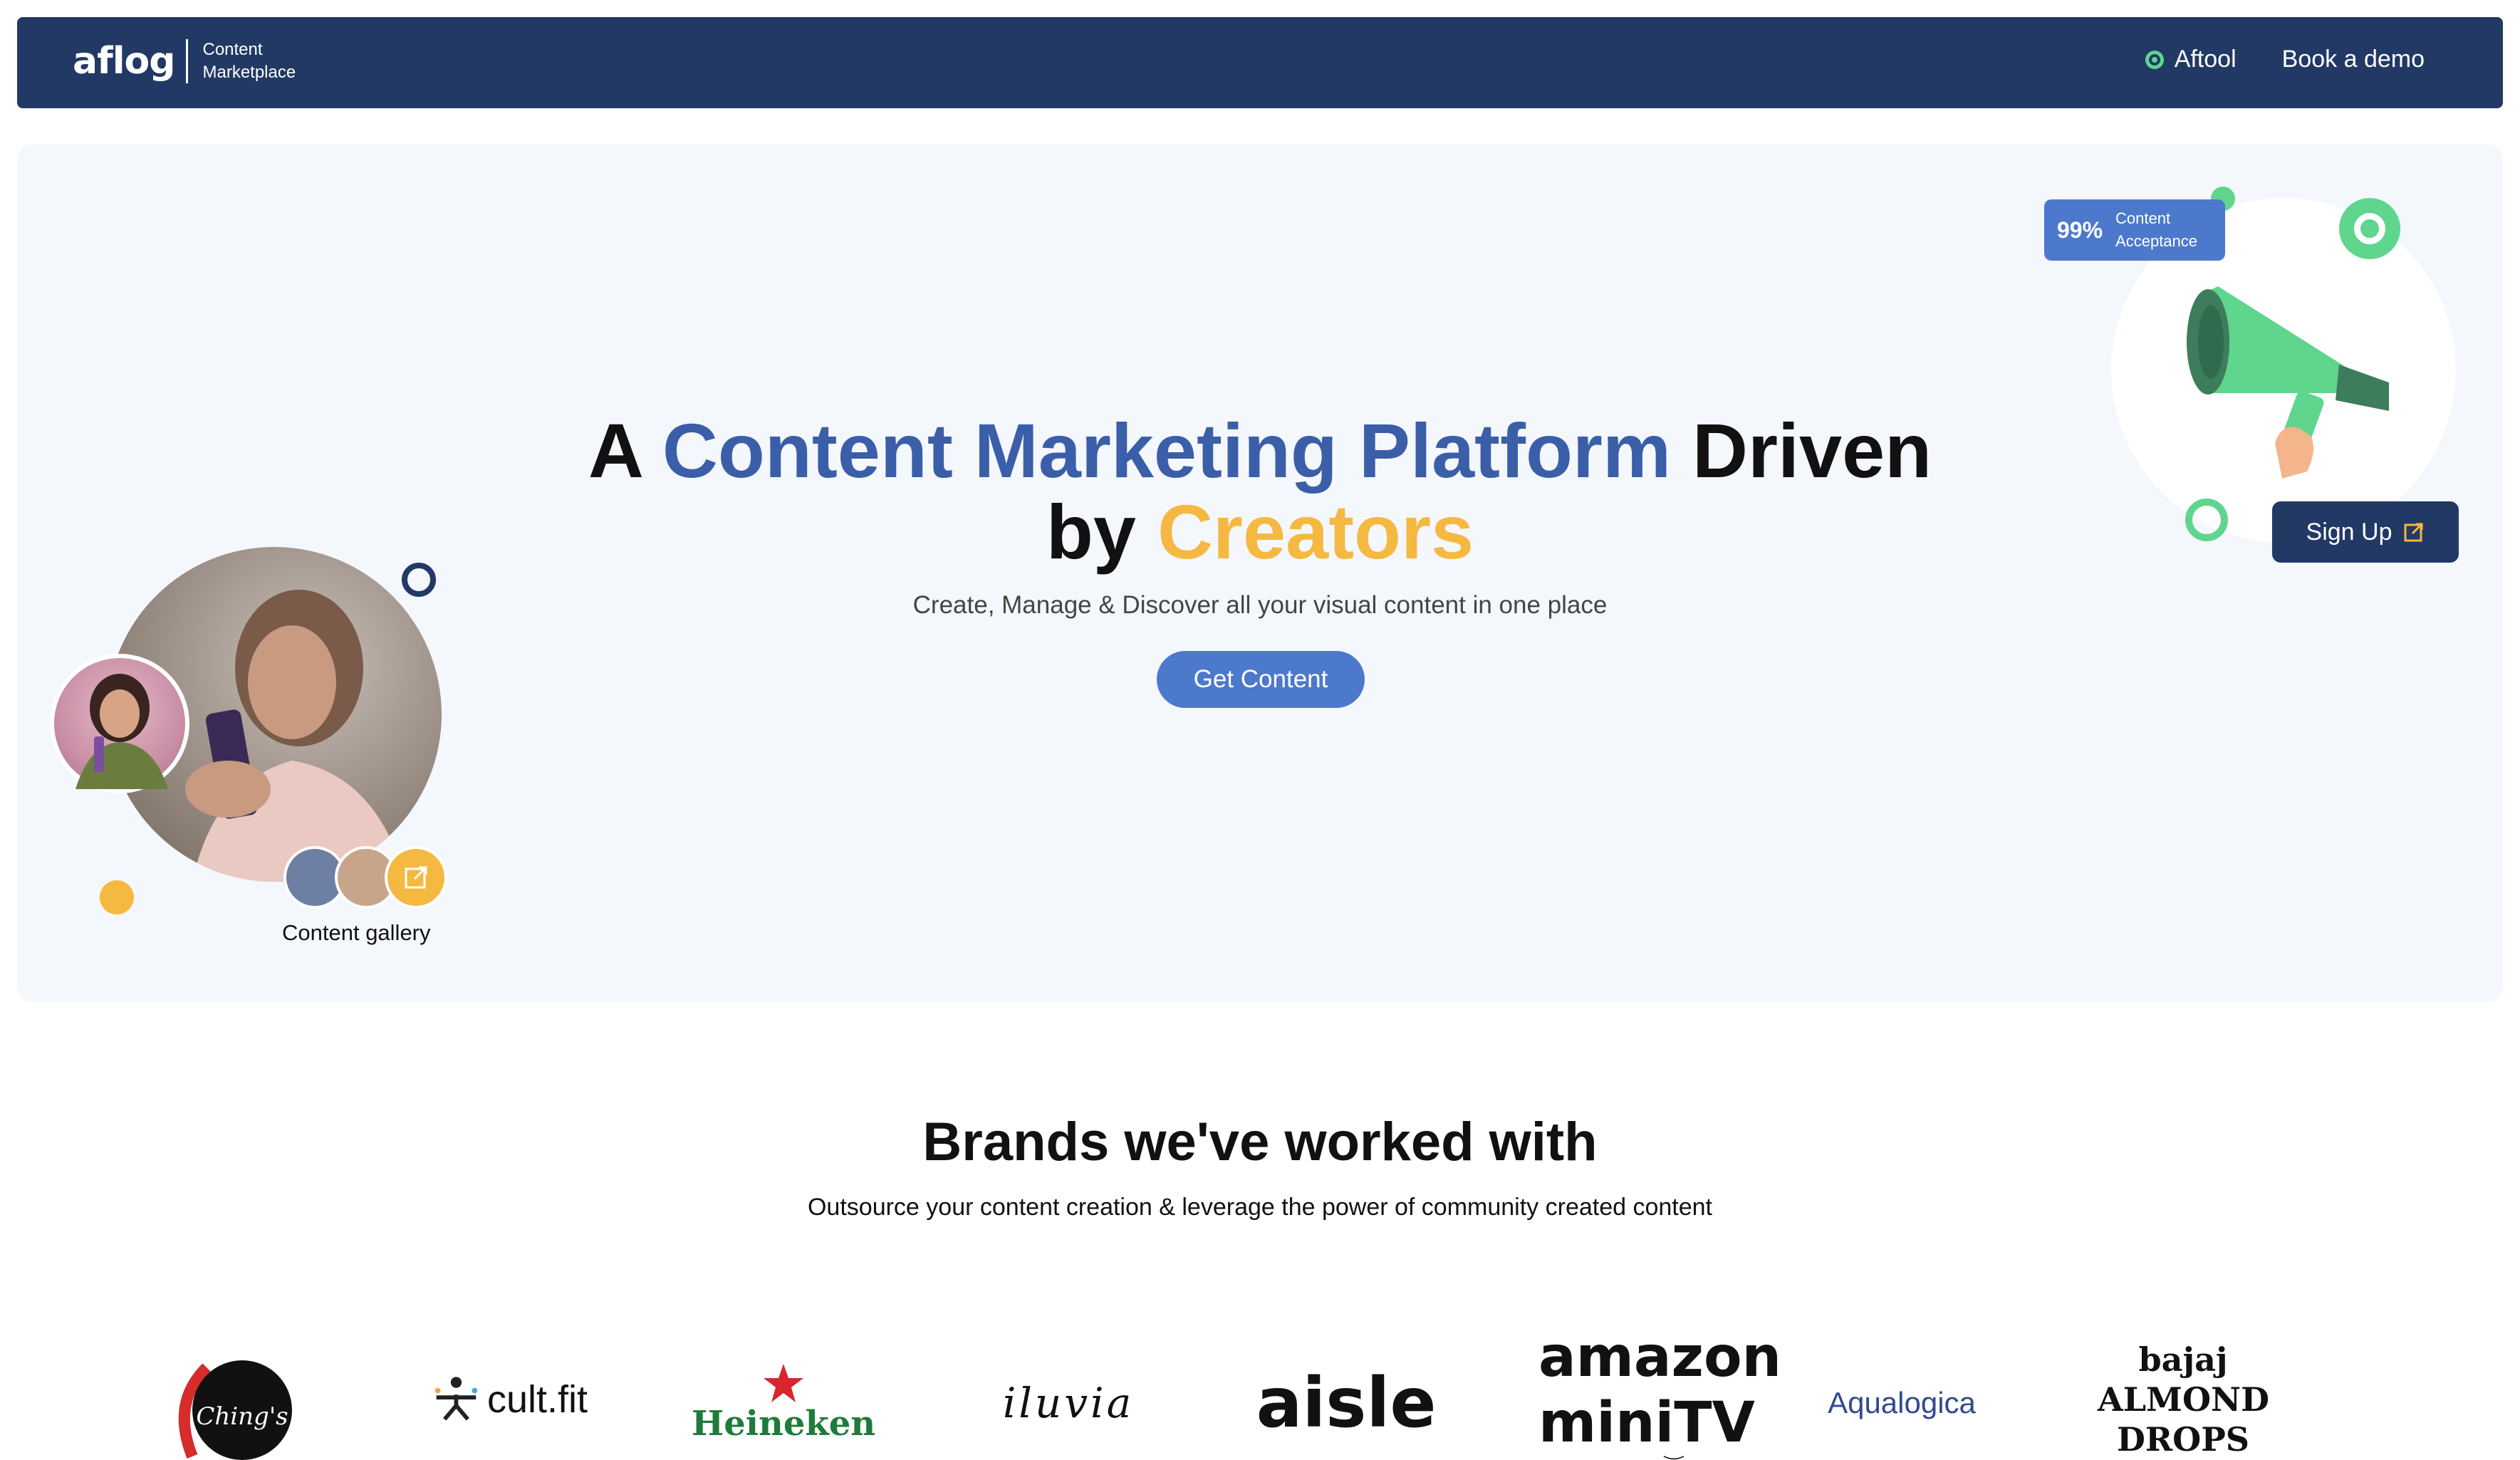 This screenshot has width=2520, height=1460. Describe the element at coordinates (249, 61) in the screenshot. I see `logo-subtitle: Content Marketplace` at that location.